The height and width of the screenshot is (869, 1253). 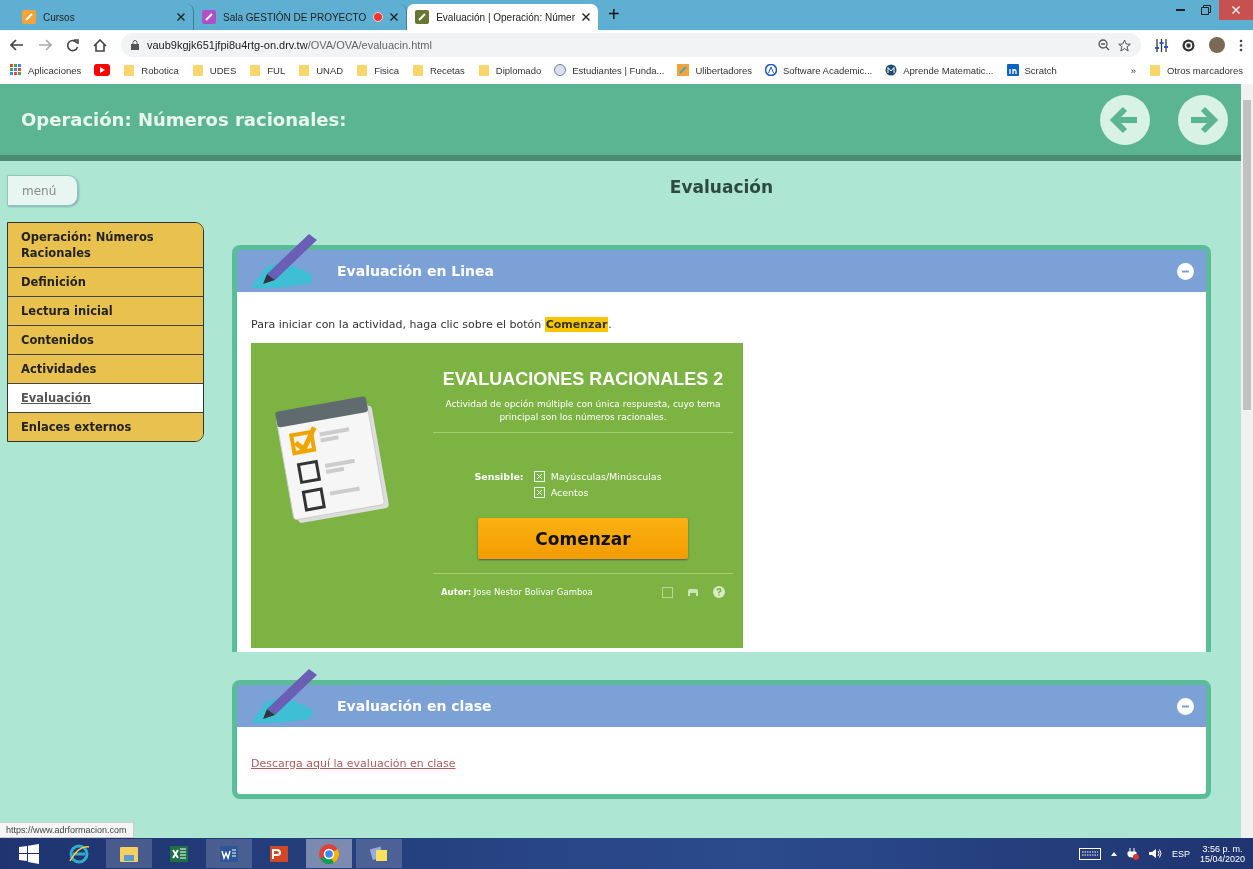 I want to click on keyboard-icon, so click(x=1089, y=853).